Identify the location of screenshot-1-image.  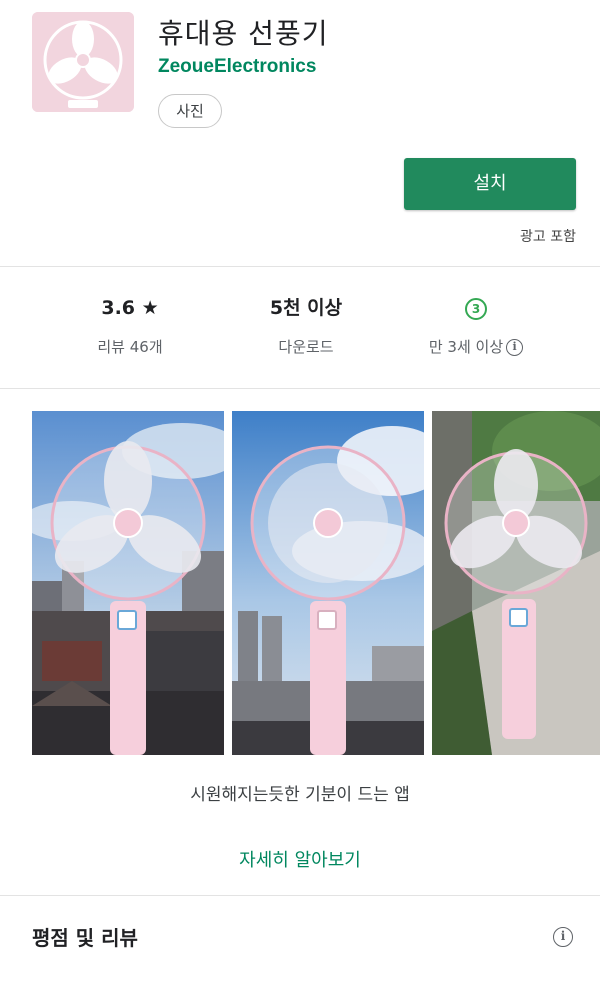
(128, 583).